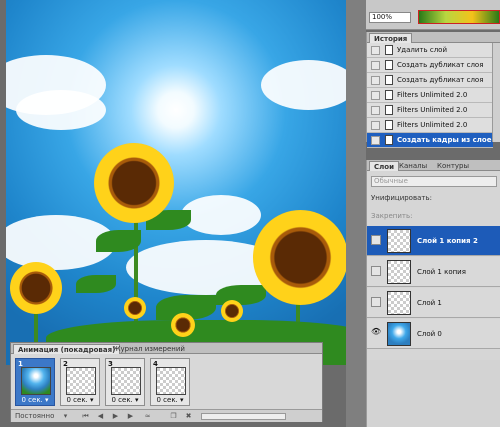 This screenshot has width=500, height=427. Describe the element at coordinates (422, 50) in the screenshot. I see `history-item-label: Удалить слой` at that location.